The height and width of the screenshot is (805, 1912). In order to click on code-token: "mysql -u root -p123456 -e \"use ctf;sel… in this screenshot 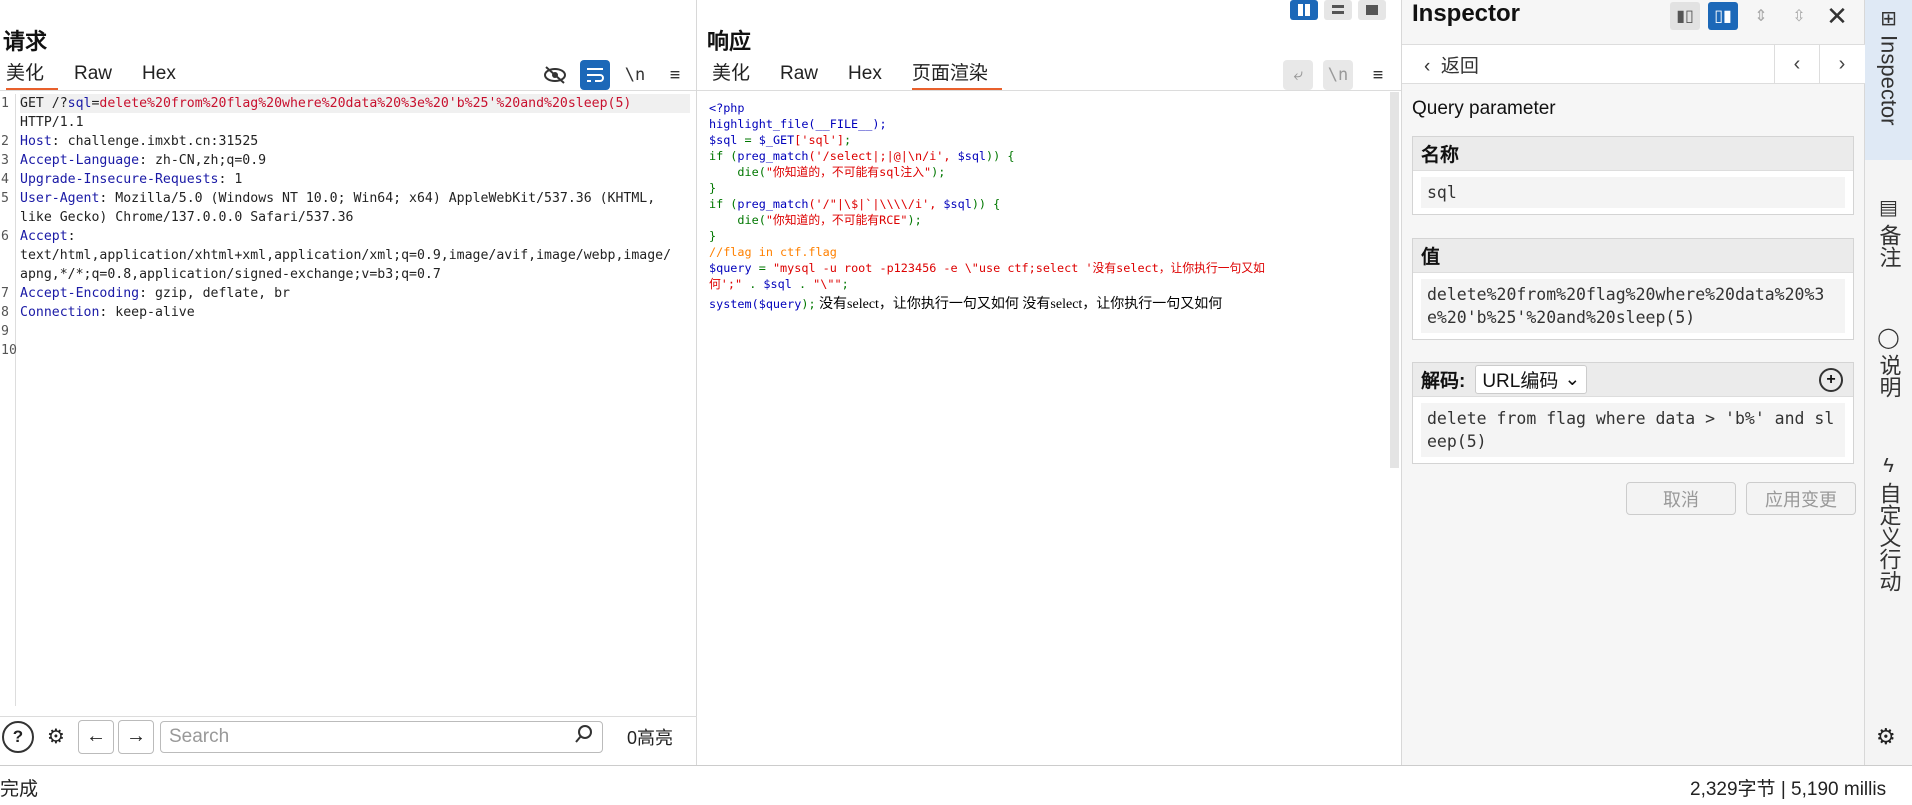, I will do `click(1018, 268)`.